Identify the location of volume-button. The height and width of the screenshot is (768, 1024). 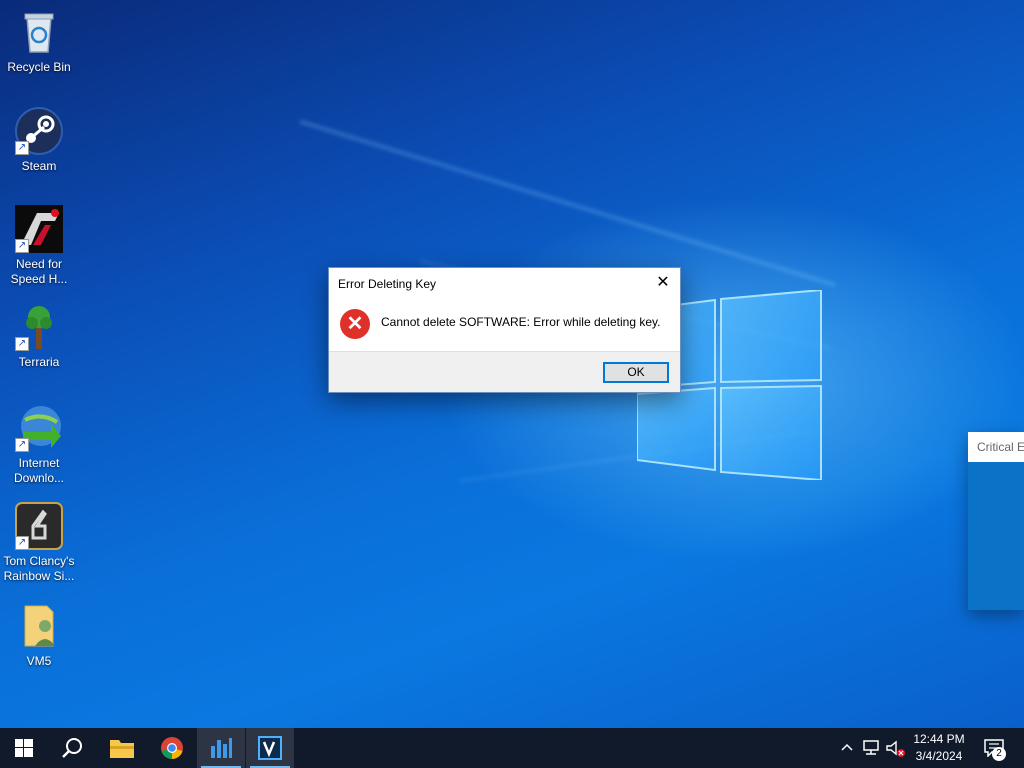
(895, 748).